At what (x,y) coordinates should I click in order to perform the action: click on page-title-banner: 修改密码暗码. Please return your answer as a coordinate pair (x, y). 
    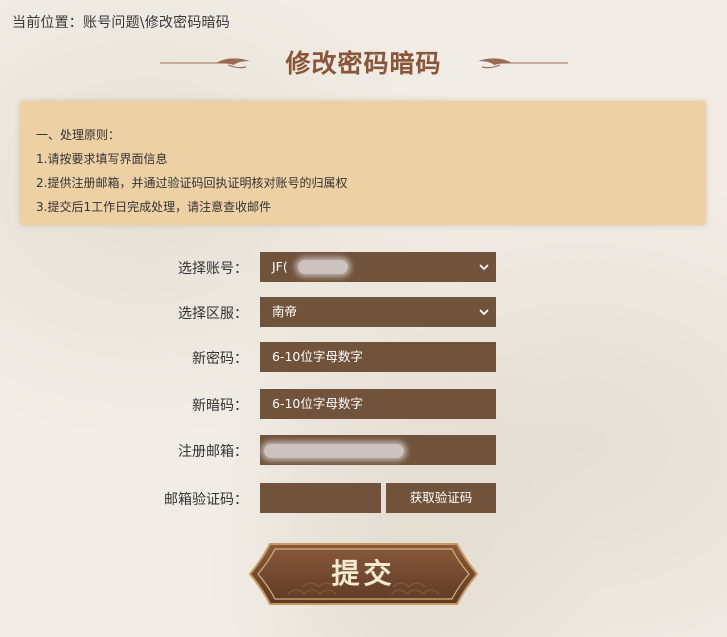
    Looking at the image, I should click on (363, 62).